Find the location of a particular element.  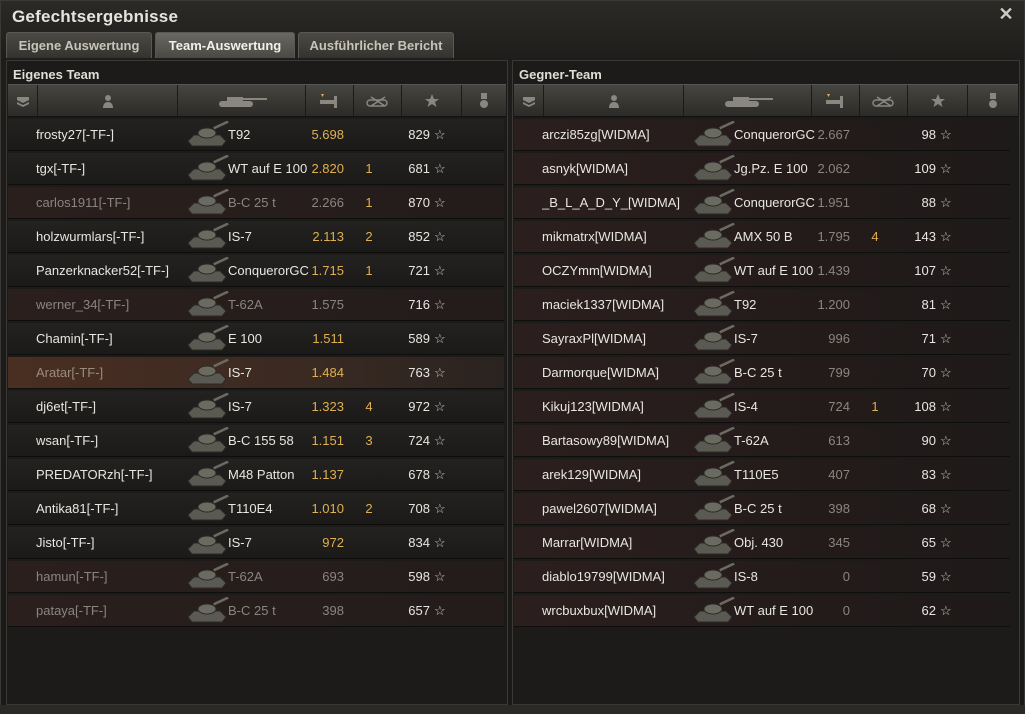

table-row: arczi85zg[WIDMA] ConquerorGC 2.667 98 ☆ is located at coordinates (762, 135).